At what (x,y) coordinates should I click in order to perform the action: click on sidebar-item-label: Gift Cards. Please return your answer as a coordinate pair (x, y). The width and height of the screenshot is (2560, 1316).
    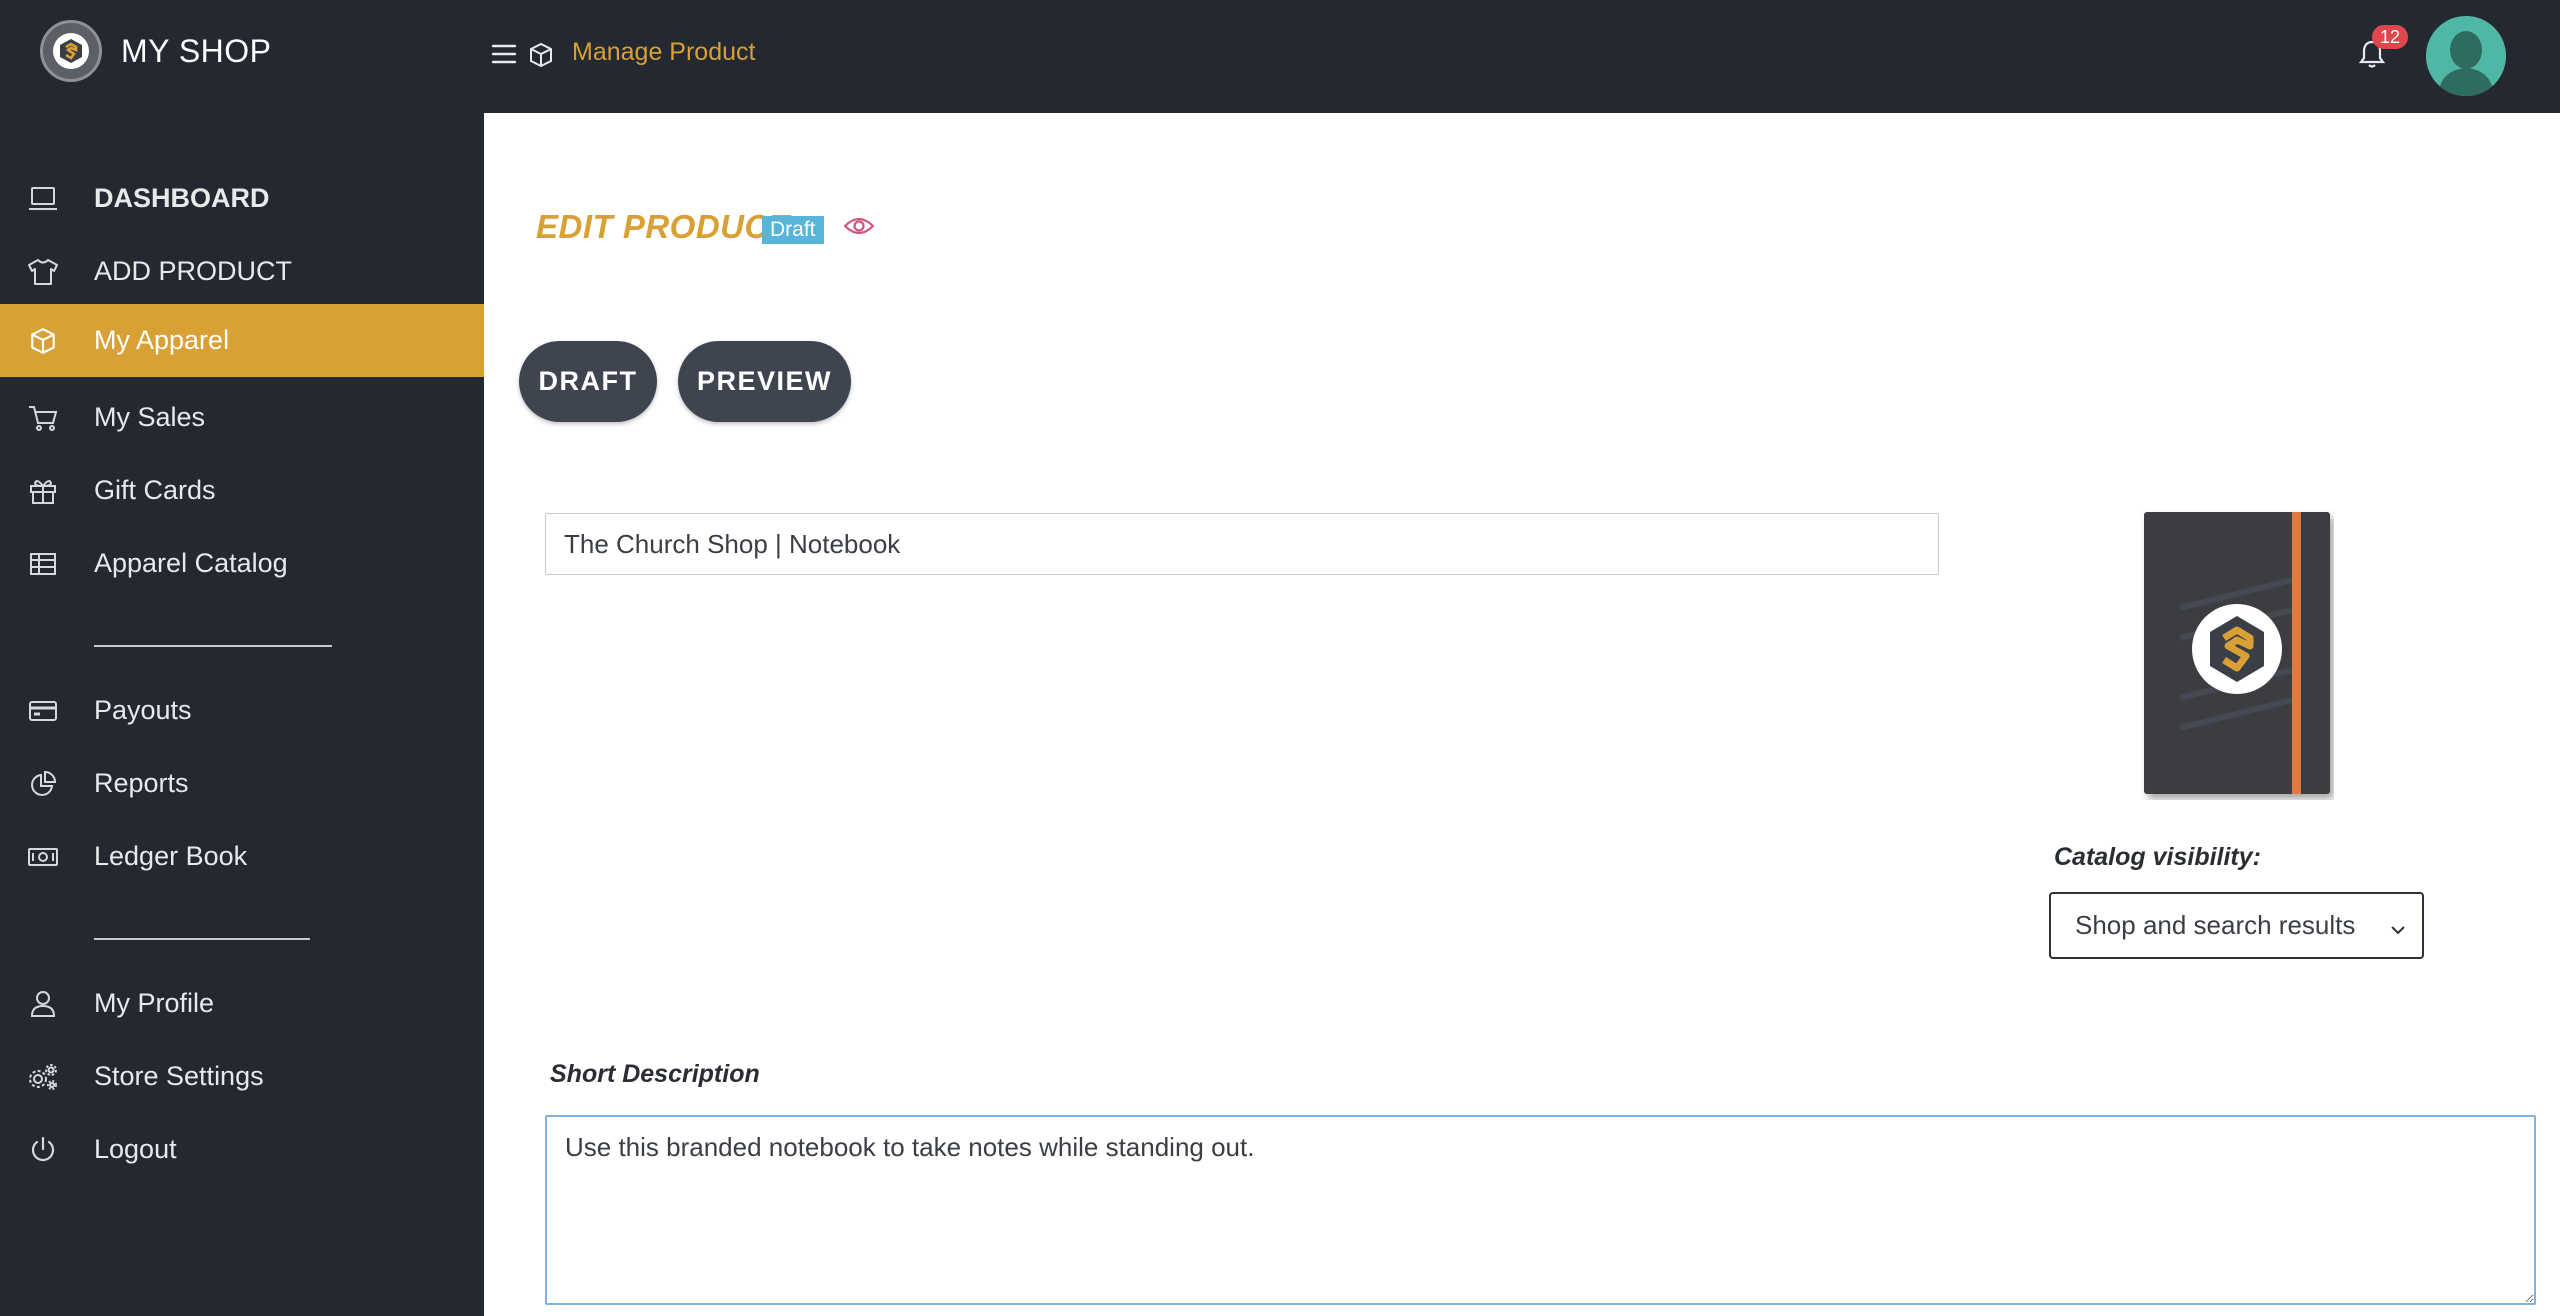
    Looking at the image, I should click on (155, 490).